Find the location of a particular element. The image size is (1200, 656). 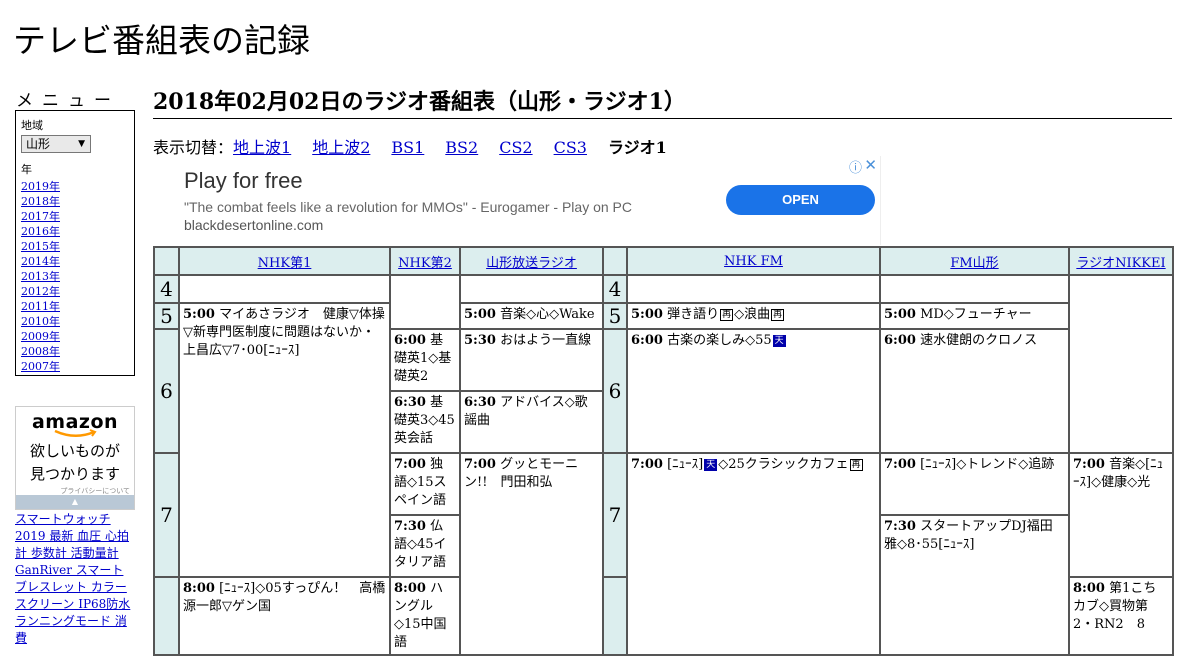

year-link: 2010年 is located at coordinates (40, 321).